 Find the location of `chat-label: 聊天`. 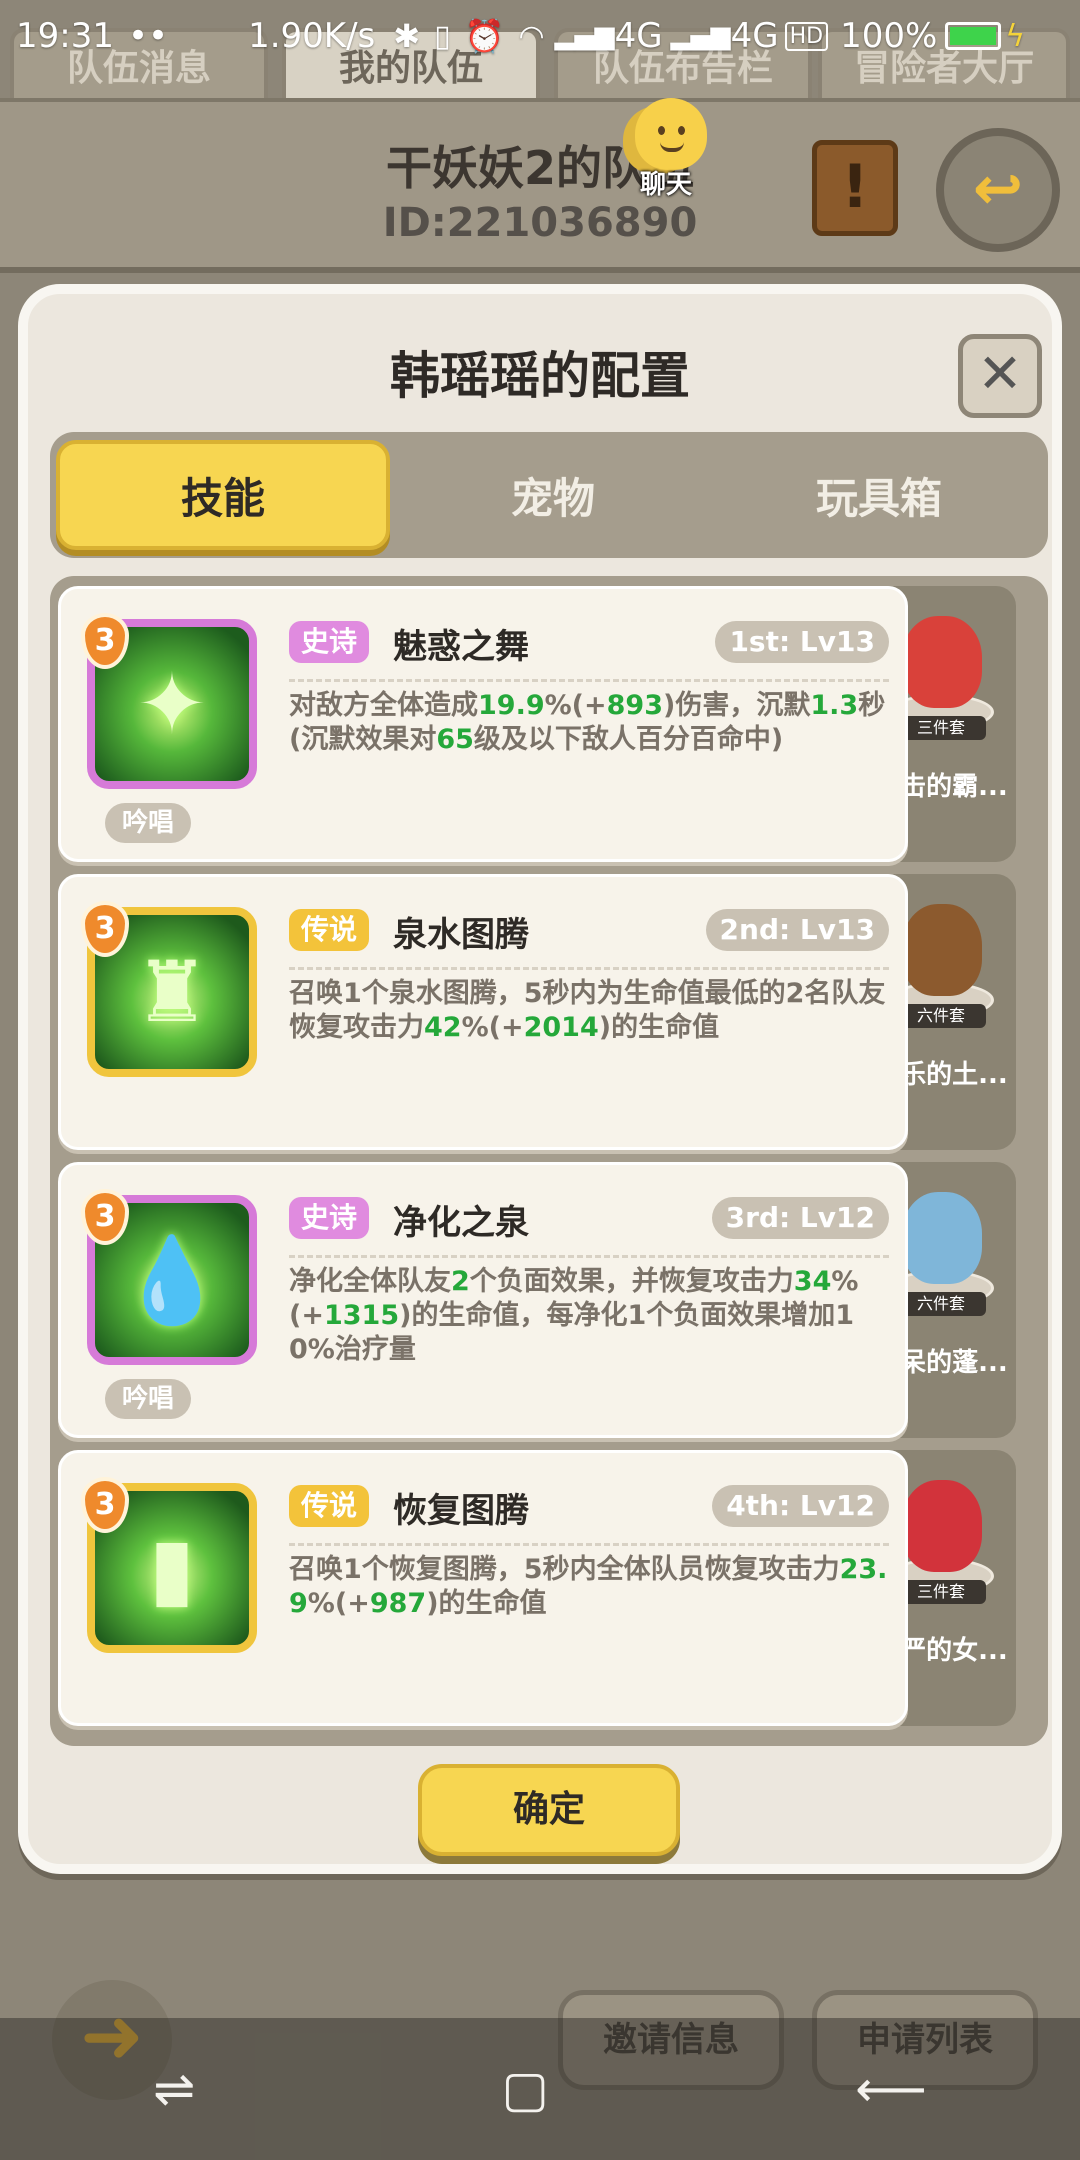

chat-label: 聊天 is located at coordinates (665, 185).